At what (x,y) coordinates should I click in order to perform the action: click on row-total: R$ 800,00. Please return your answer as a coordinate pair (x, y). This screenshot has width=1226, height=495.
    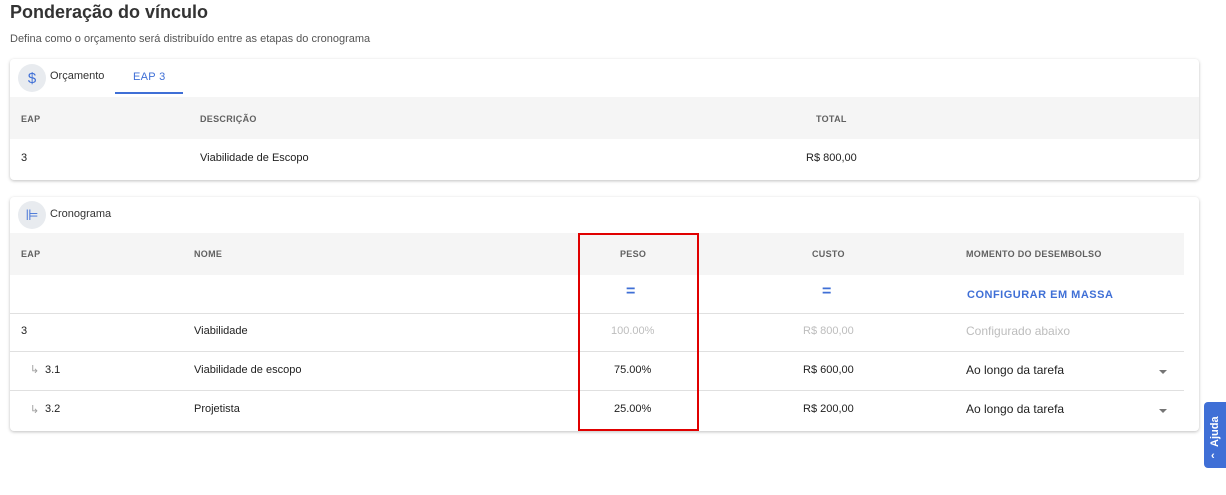
    Looking at the image, I should click on (831, 158).